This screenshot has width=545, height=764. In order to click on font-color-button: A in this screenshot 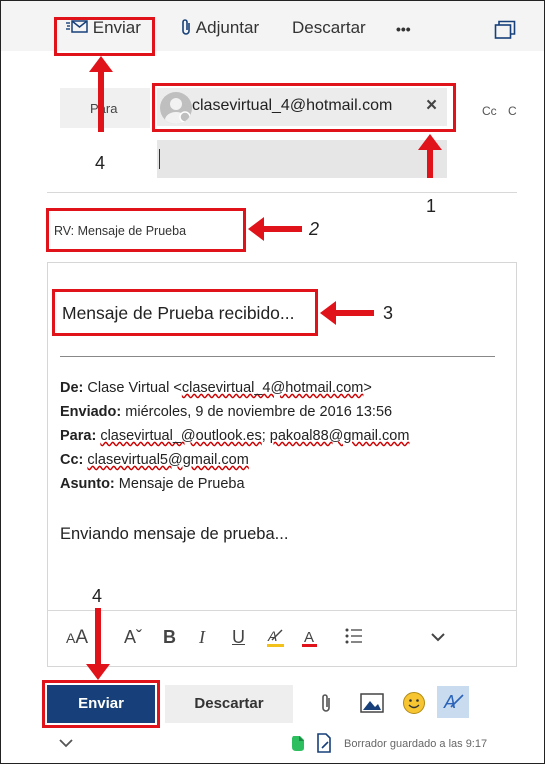, I will do `click(310, 640)`.